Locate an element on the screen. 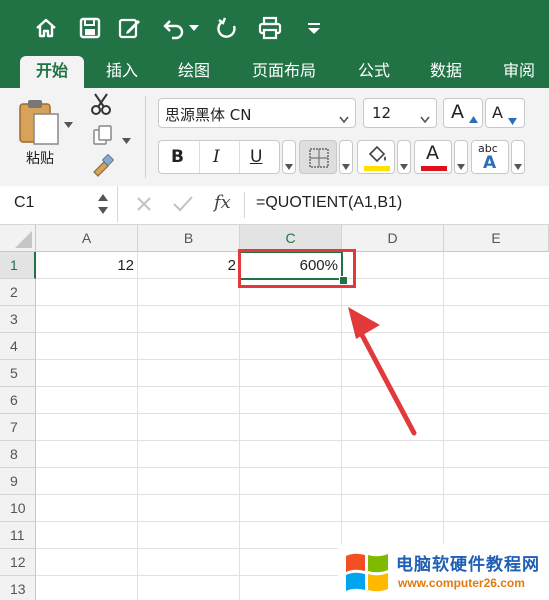 The height and width of the screenshot is (600, 549). redo-icon is located at coordinates (228, 28).